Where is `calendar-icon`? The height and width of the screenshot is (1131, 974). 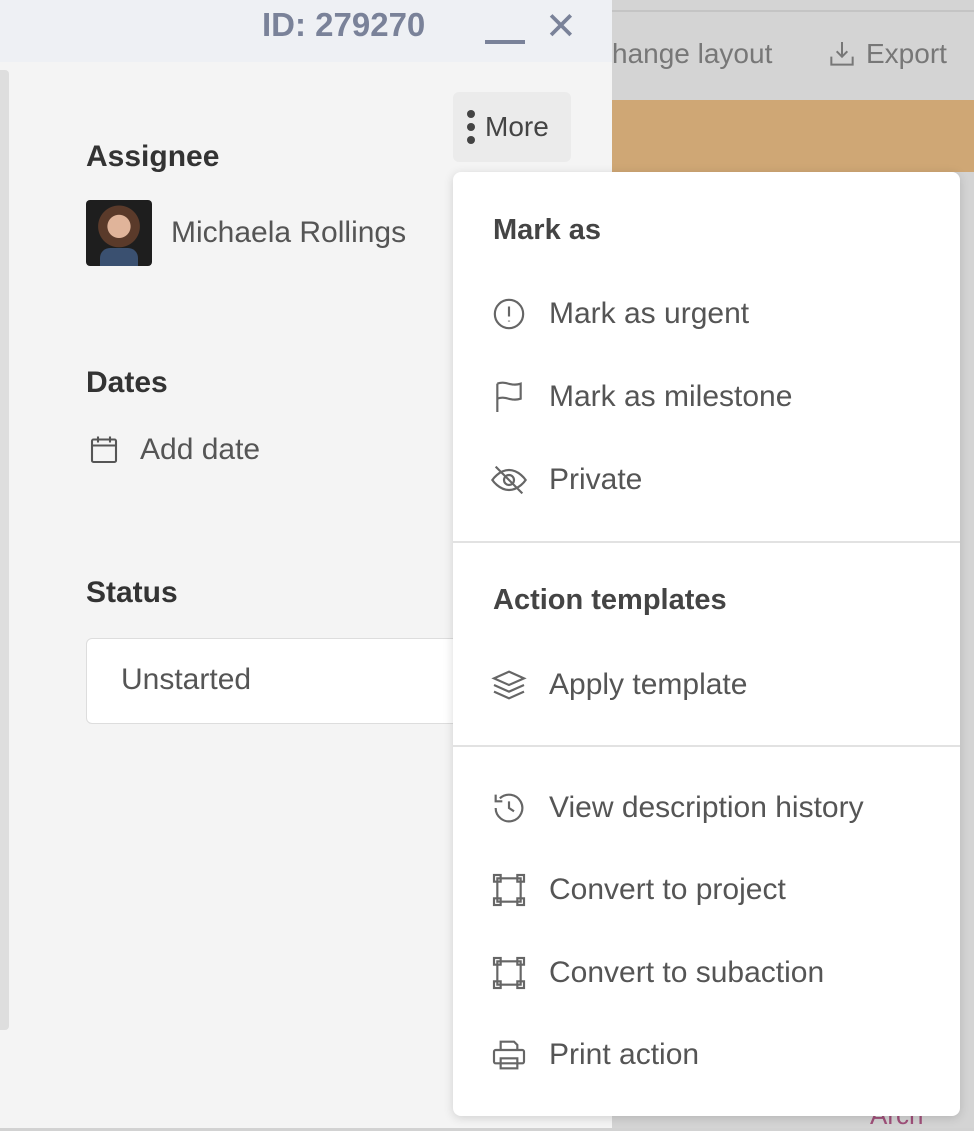 calendar-icon is located at coordinates (104, 450).